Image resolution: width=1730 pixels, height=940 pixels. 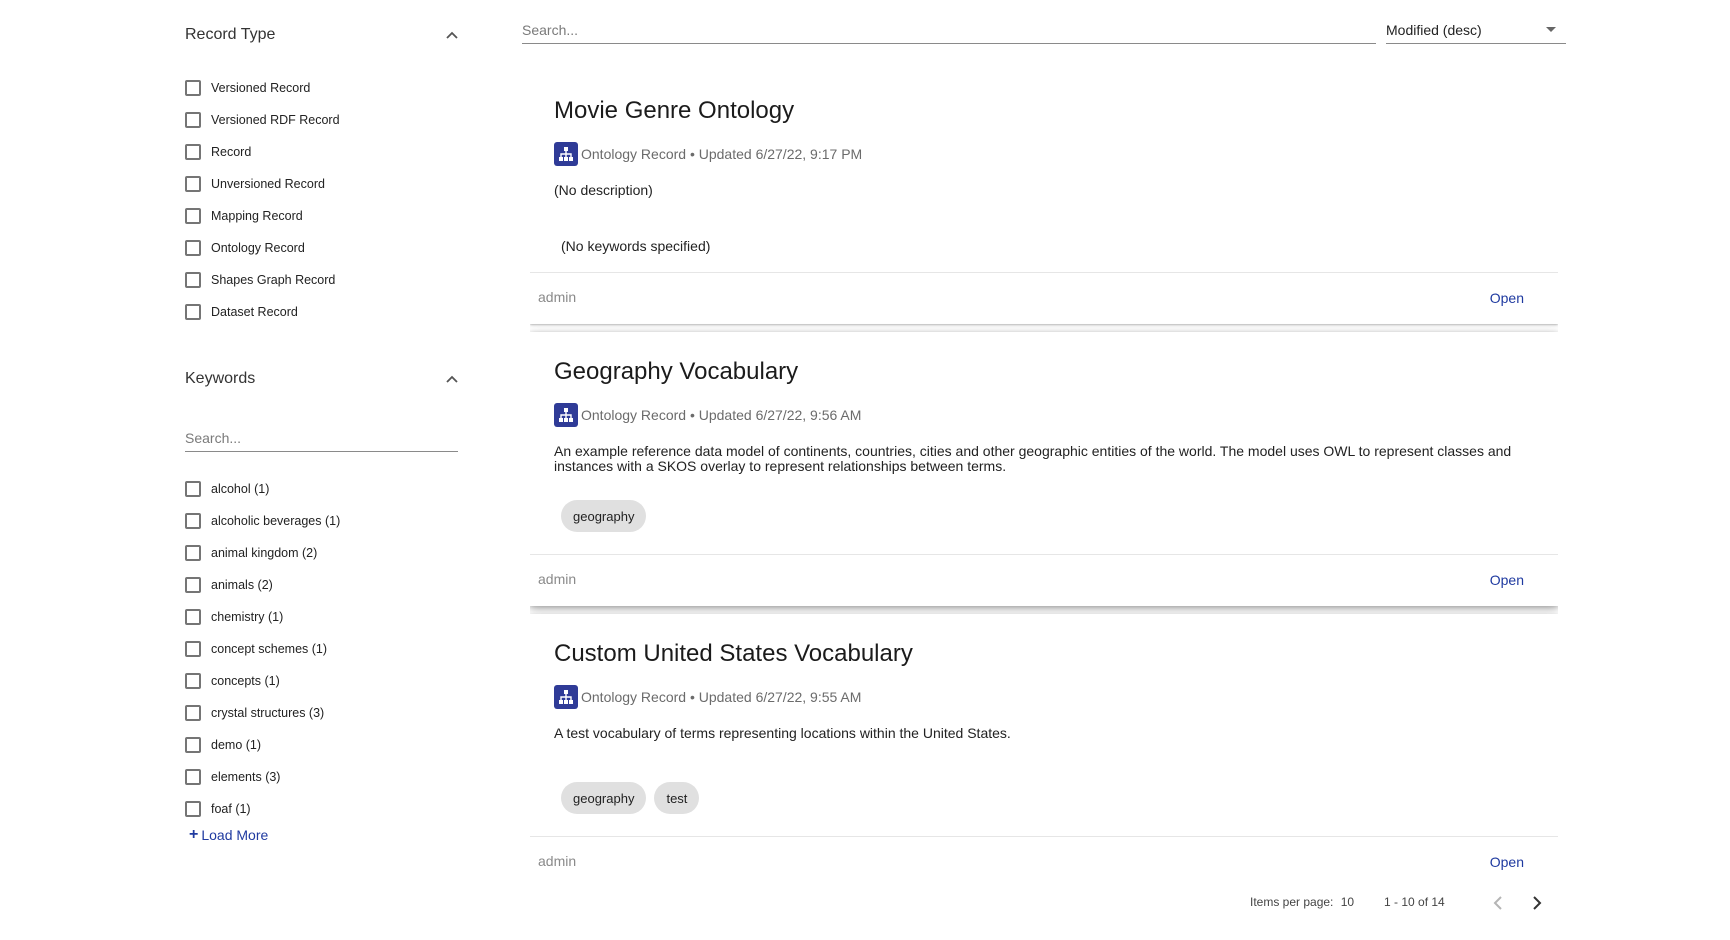 I want to click on items-per-page-value: 10, so click(x=1347, y=902).